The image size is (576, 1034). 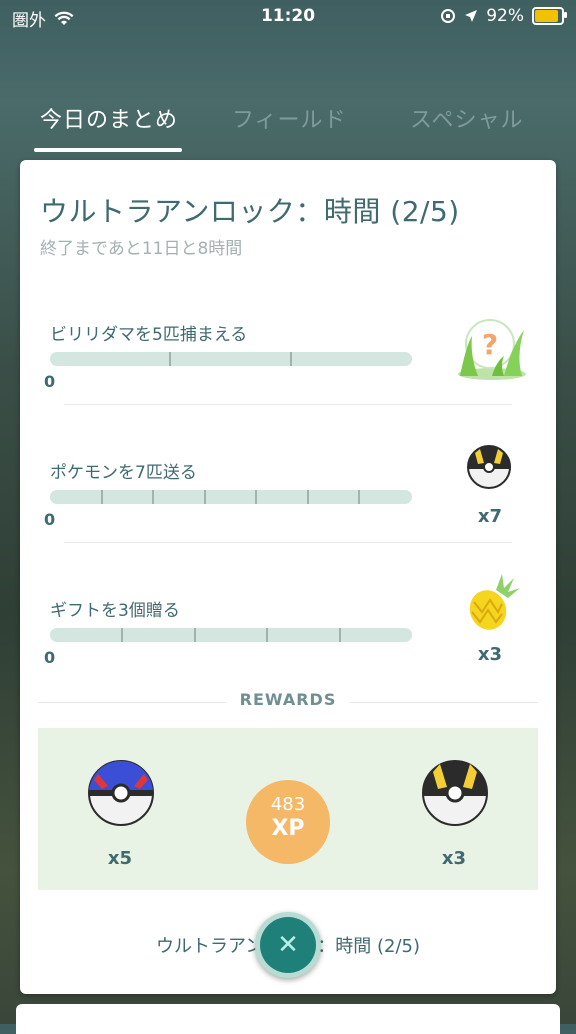 I want to click on tab-today-summary: 今日のまとめ, so click(x=109, y=118).